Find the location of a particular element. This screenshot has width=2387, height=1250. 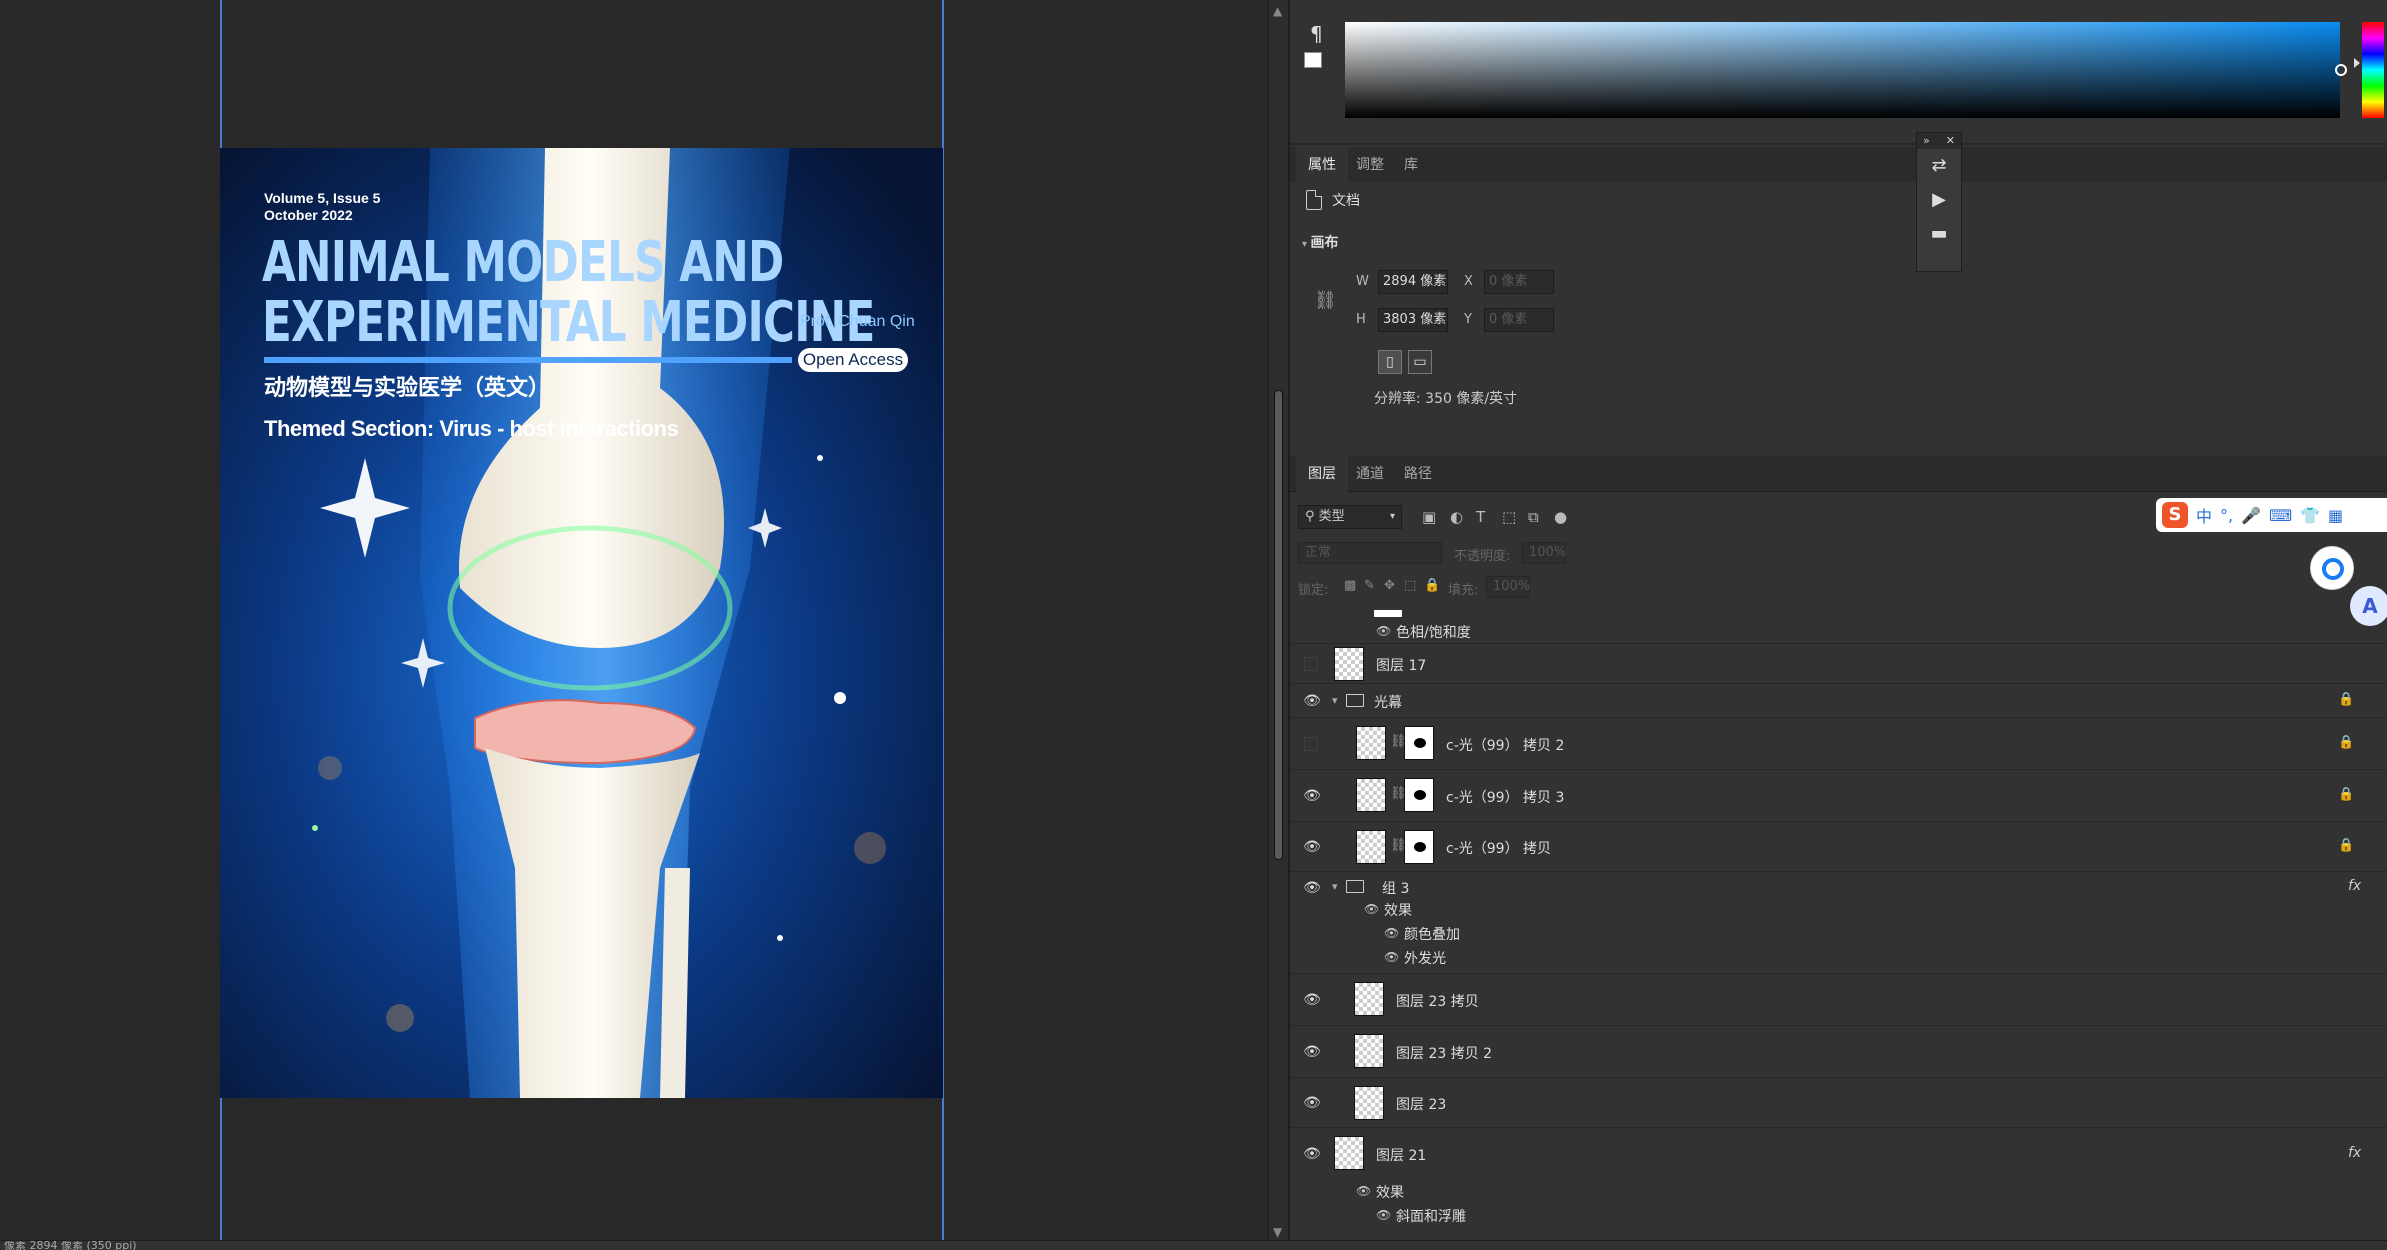

blend-mode-select: 正常 is located at coordinates (1370, 553).